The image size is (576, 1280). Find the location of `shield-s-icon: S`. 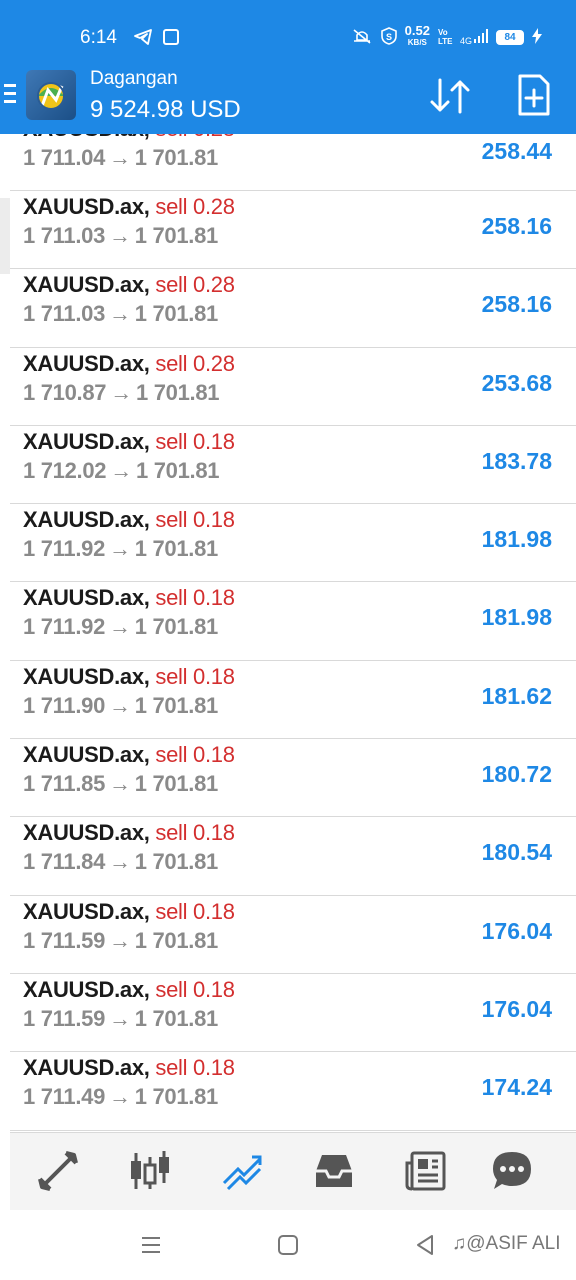

shield-s-icon: S is located at coordinates (388, 37).